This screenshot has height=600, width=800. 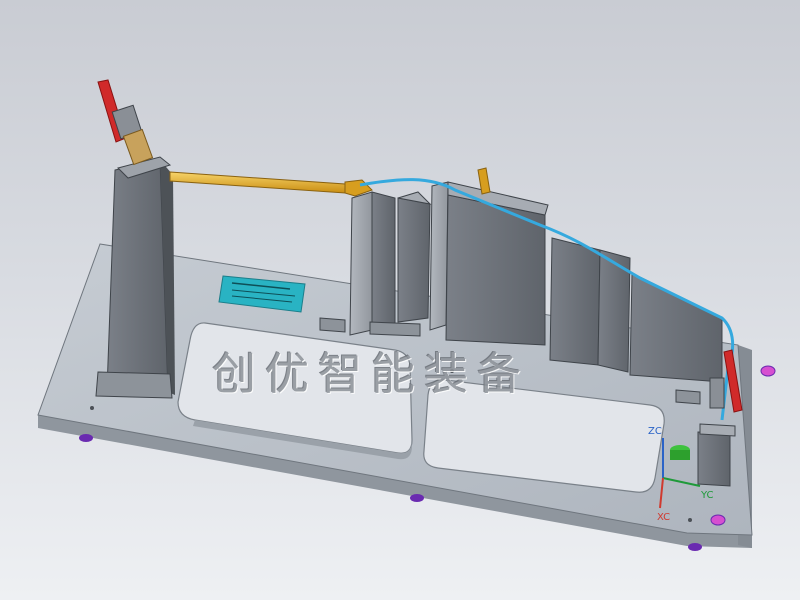 I want to click on axis-label-xc: XC, so click(x=664, y=517).